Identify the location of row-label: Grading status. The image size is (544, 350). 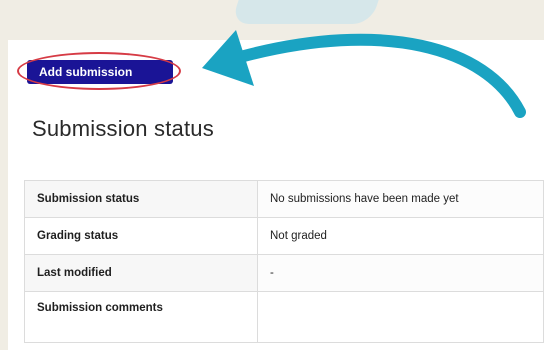
(141, 236).